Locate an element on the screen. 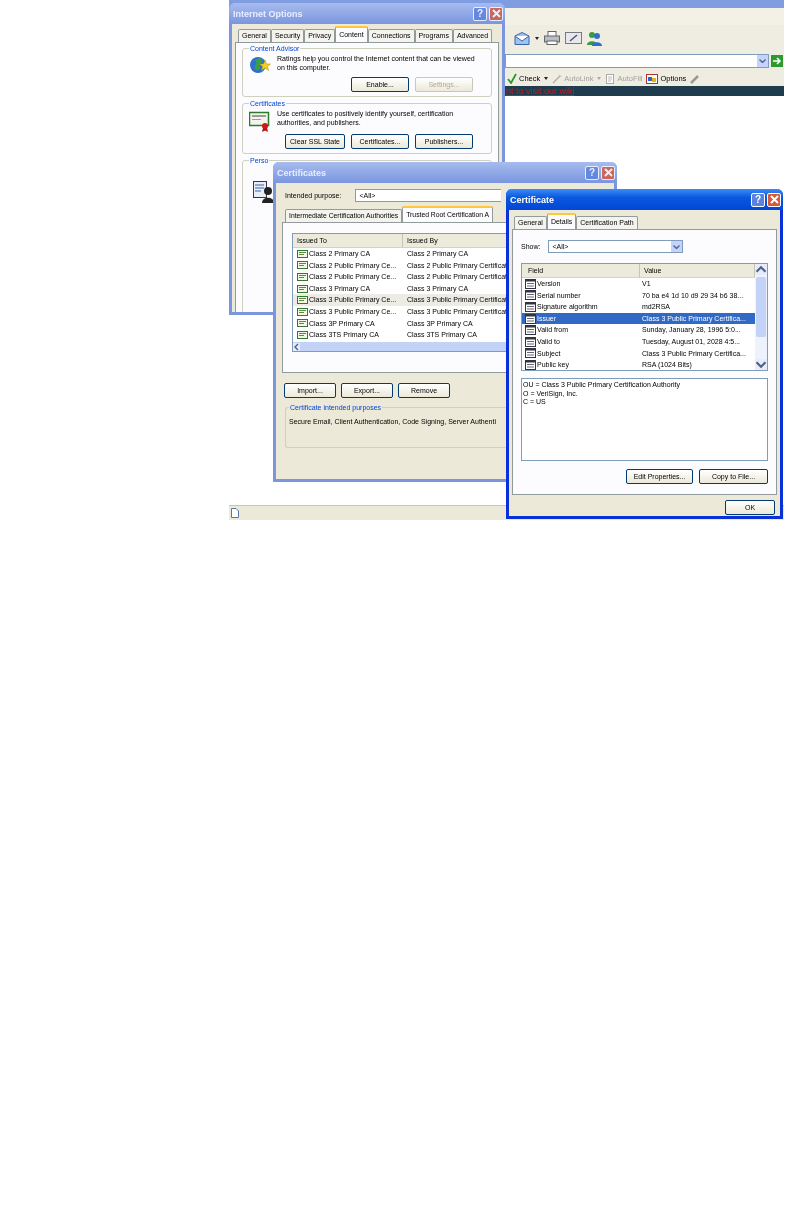  page-icon is located at coordinates (235, 513).